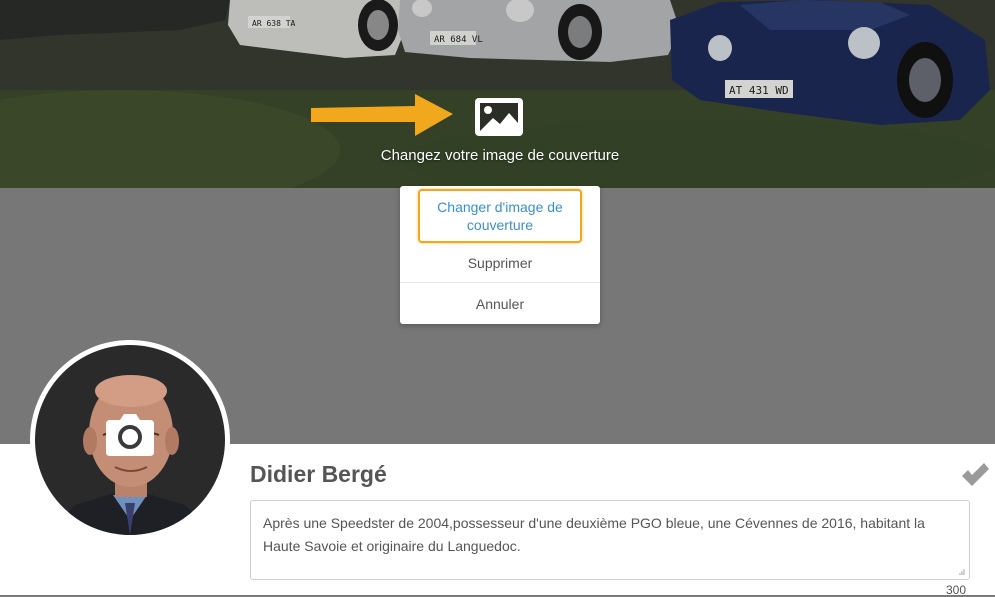 The height and width of the screenshot is (597, 995). Describe the element at coordinates (975, 475) in the screenshot. I see `check-icon` at that location.